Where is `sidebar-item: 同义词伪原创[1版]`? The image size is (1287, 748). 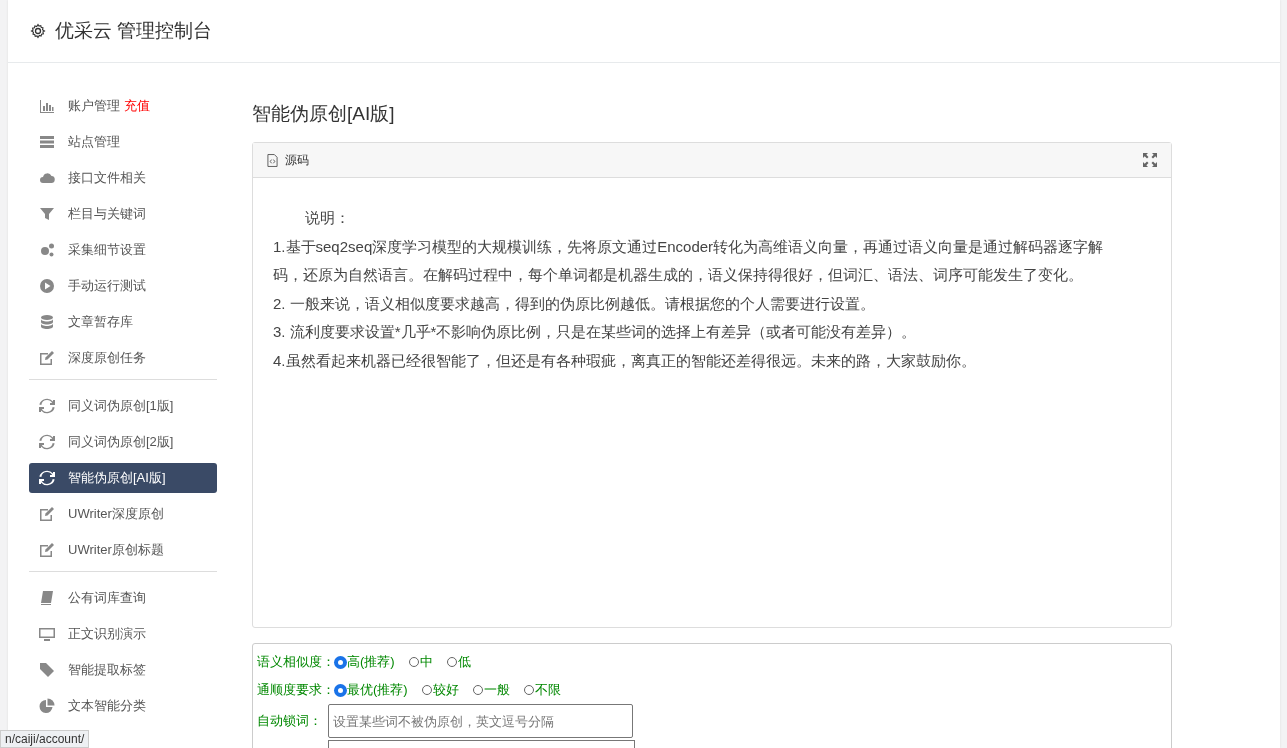 sidebar-item: 同义词伪原创[1版] is located at coordinates (123, 406).